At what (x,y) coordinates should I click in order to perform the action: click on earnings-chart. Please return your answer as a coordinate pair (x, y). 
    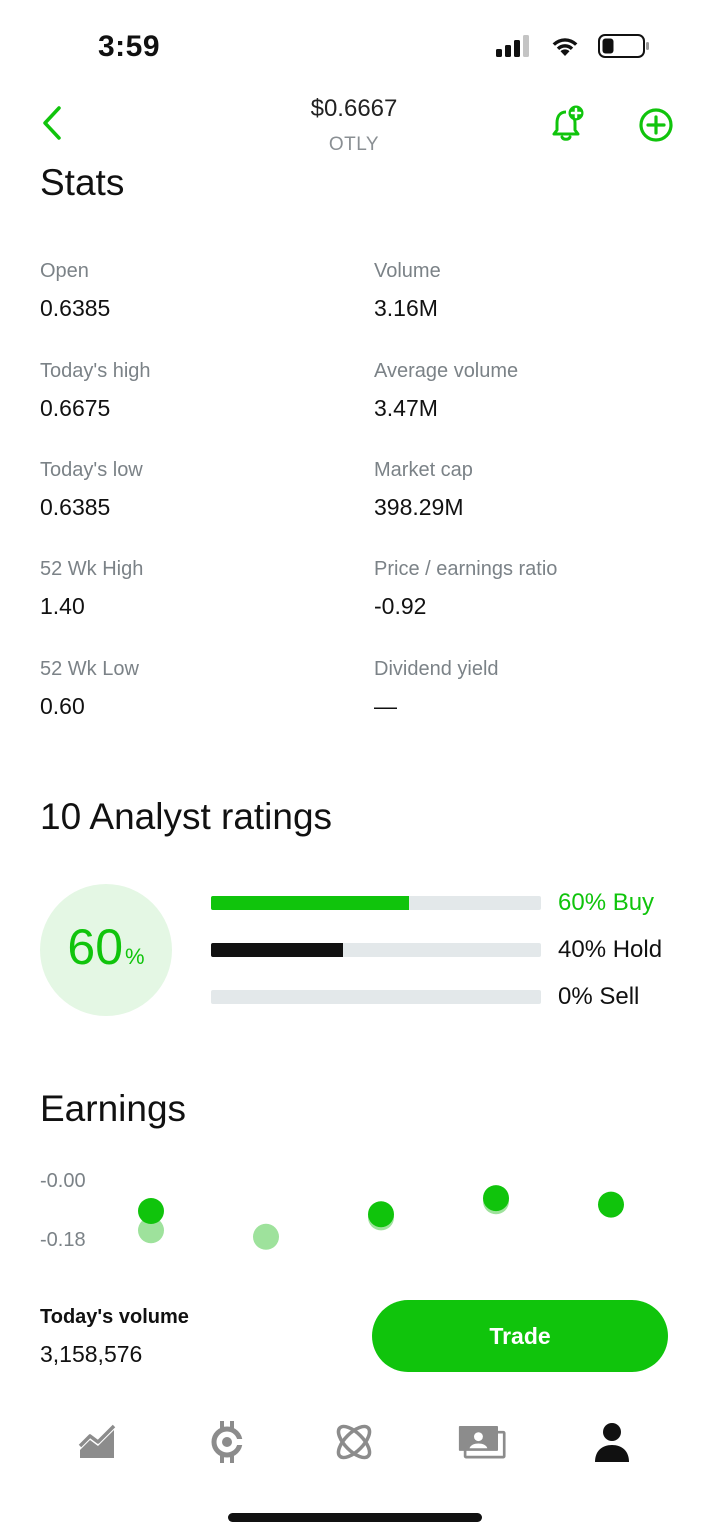
    Looking at the image, I should click on (381, 1217).